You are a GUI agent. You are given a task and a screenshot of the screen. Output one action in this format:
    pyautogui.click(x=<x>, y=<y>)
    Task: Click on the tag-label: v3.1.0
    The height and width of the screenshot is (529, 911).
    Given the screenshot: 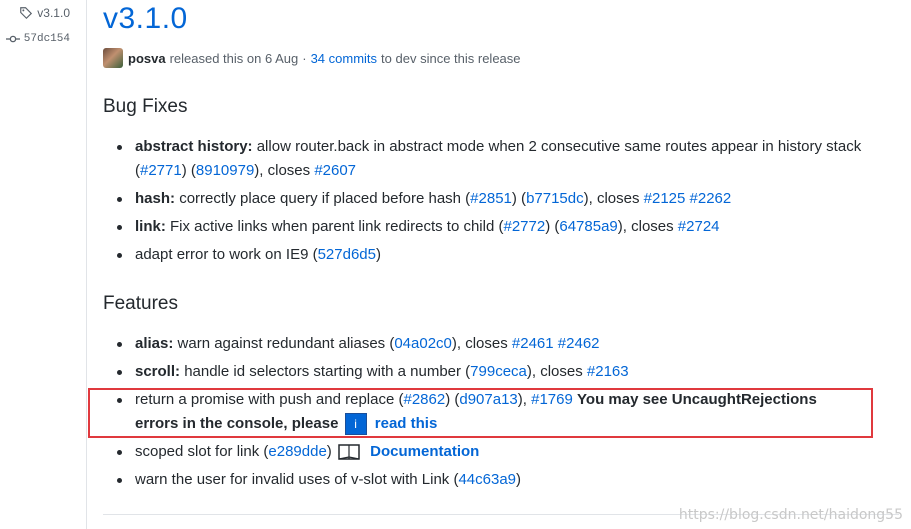 What is the action you would take?
    pyautogui.click(x=53, y=13)
    